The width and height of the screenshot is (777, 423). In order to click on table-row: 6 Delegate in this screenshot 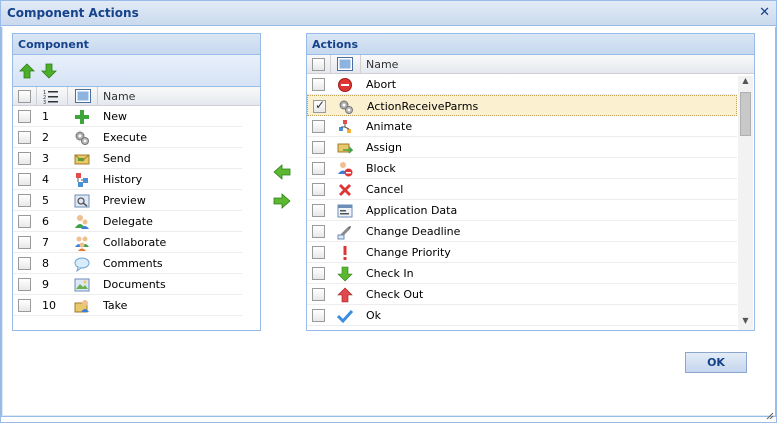, I will do `click(127, 221)`.